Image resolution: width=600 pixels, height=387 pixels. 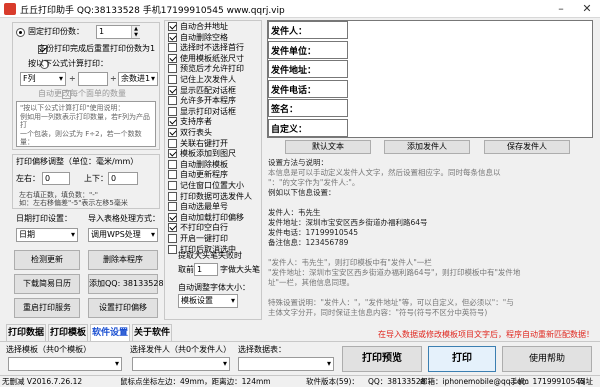 What do you see at coordinates (206, 186) in the screenshot?
I see `option-row: 记住窗口位置大小` at bounding box center [206, 186].